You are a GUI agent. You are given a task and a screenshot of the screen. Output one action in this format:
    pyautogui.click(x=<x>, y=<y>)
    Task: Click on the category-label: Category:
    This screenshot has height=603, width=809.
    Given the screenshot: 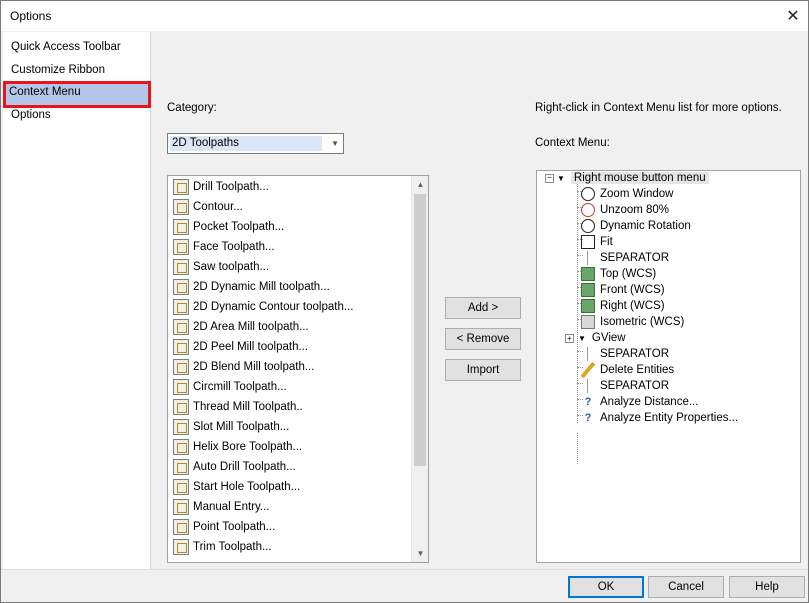 What is the action you would take?
    pyautogui.click(x=192, y=108)
    